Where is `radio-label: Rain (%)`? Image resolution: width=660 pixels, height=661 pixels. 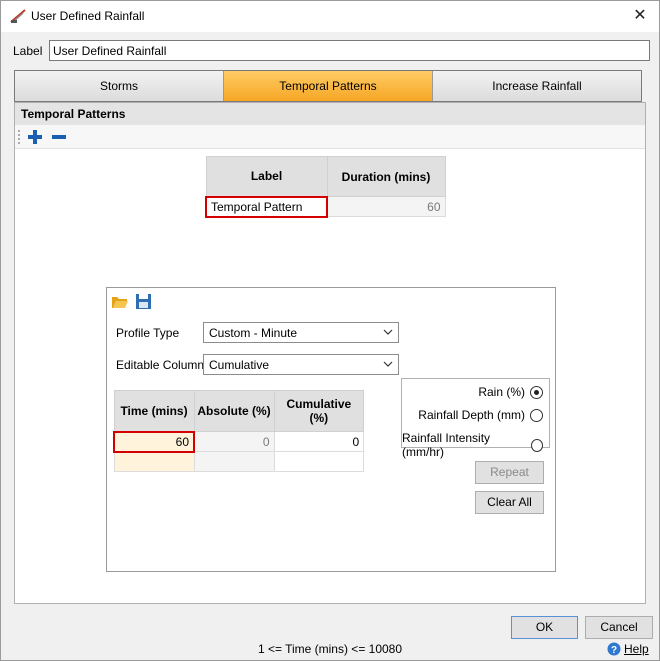
radio-label: Rain (%) is located at coordinates (501, 392).